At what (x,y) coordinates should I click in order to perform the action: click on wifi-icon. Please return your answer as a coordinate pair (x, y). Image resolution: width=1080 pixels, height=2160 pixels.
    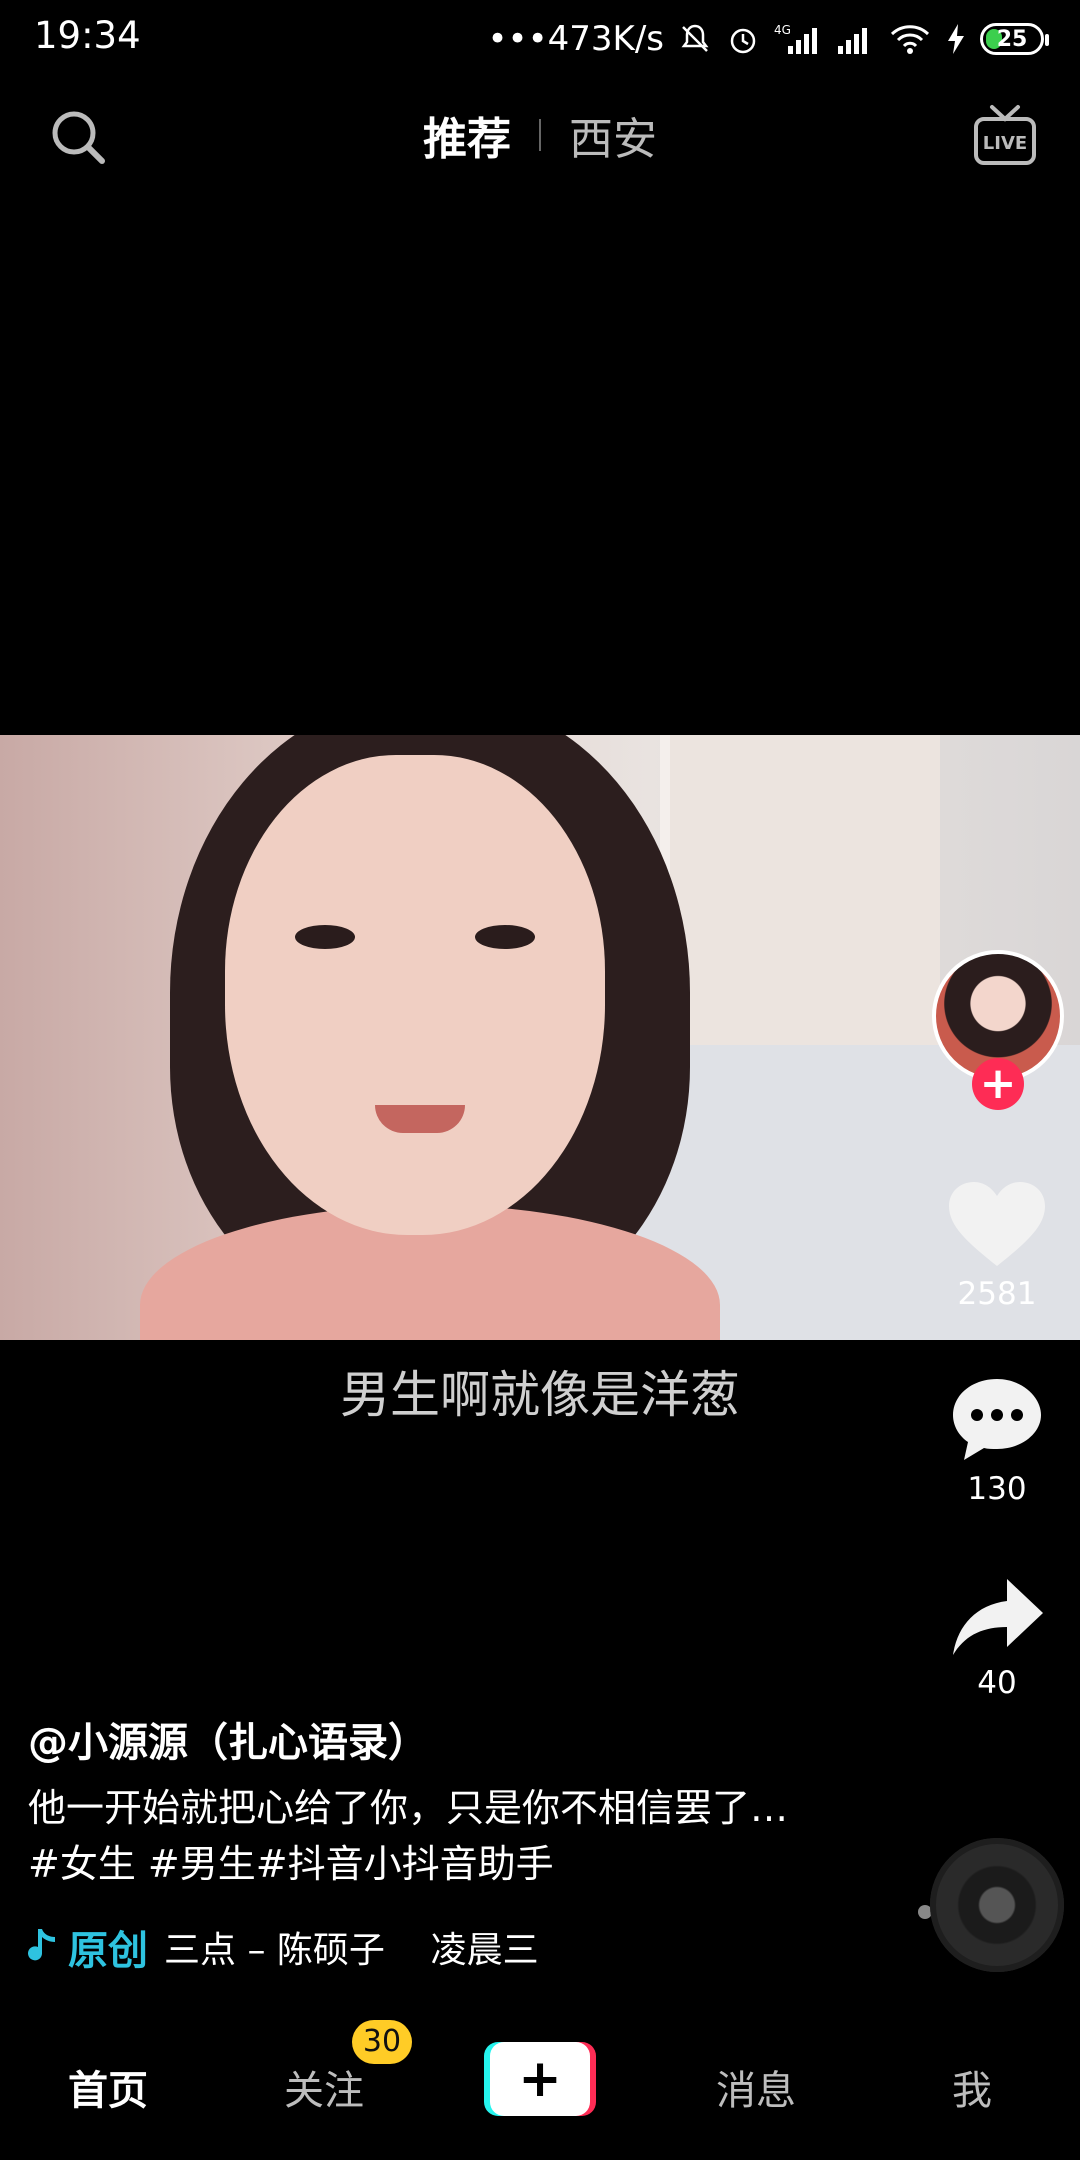
    Looking at the image, I should click on (910, 39).